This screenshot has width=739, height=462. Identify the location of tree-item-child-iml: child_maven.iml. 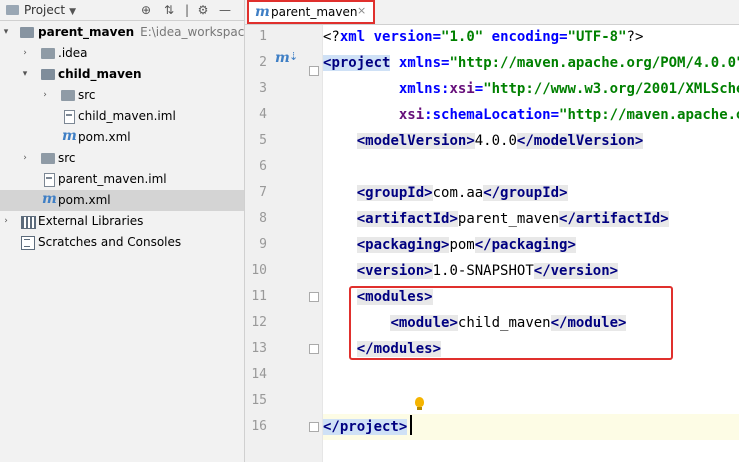
(122, 116).